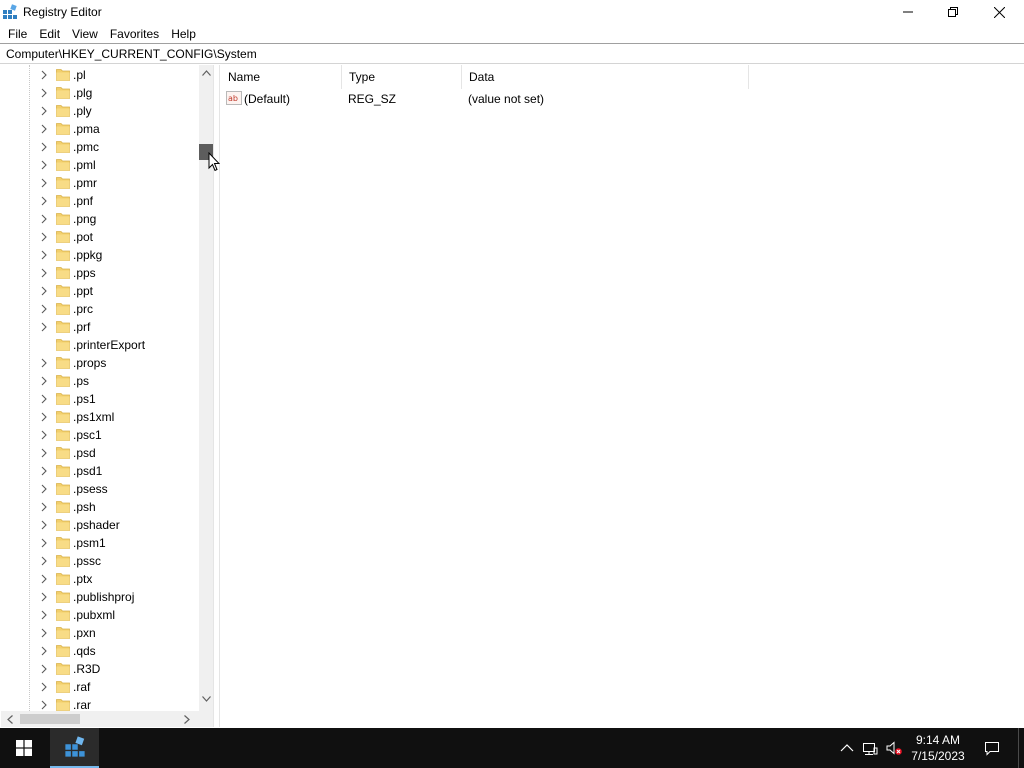  I want to click on system-clock: 9:14 AM 7/15/2023, so click(938, 748).